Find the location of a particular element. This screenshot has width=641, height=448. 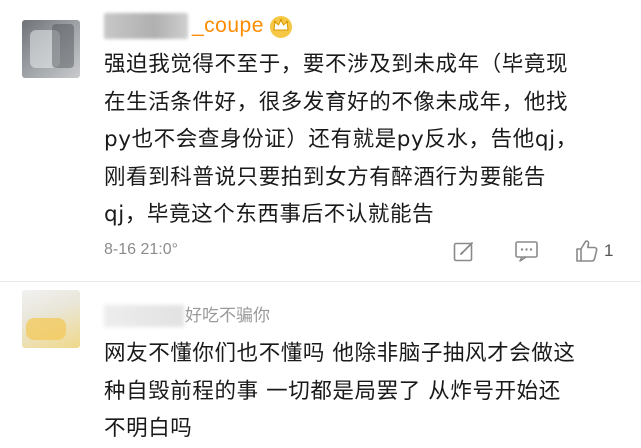

comment-line: 网友不懂你们也不懂吗 他除非脑子抽风才会做这 is located at coordinates (340, 353).